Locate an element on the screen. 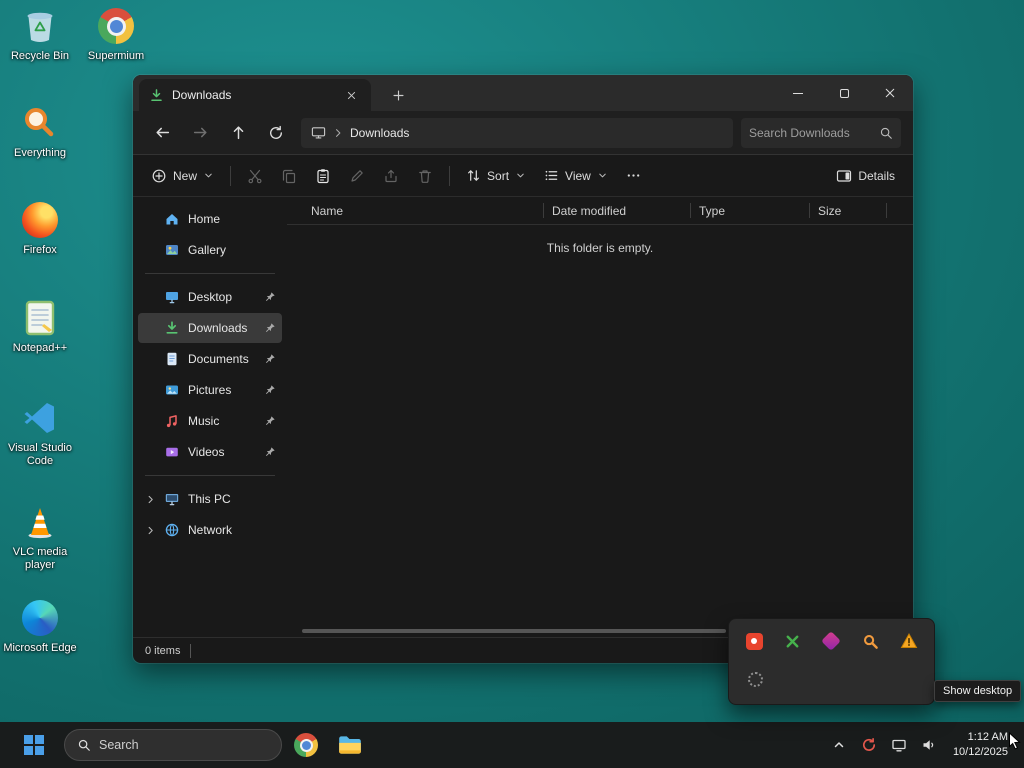 Image resolution: width=1024 pixels, height=768 pixels. sidebar-item-pictures: Pictures is located at coordinates (210, 390).